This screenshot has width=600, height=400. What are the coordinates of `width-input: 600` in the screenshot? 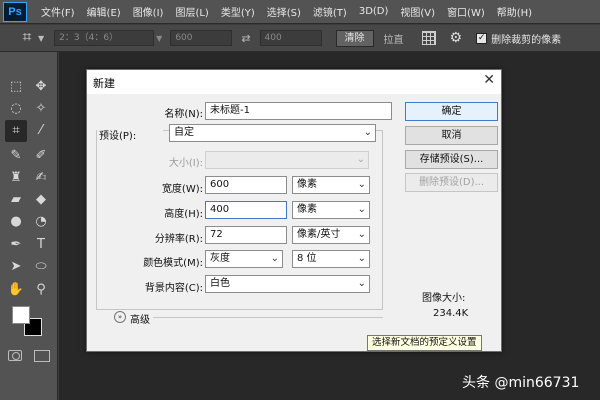 It's located at (246, 185).